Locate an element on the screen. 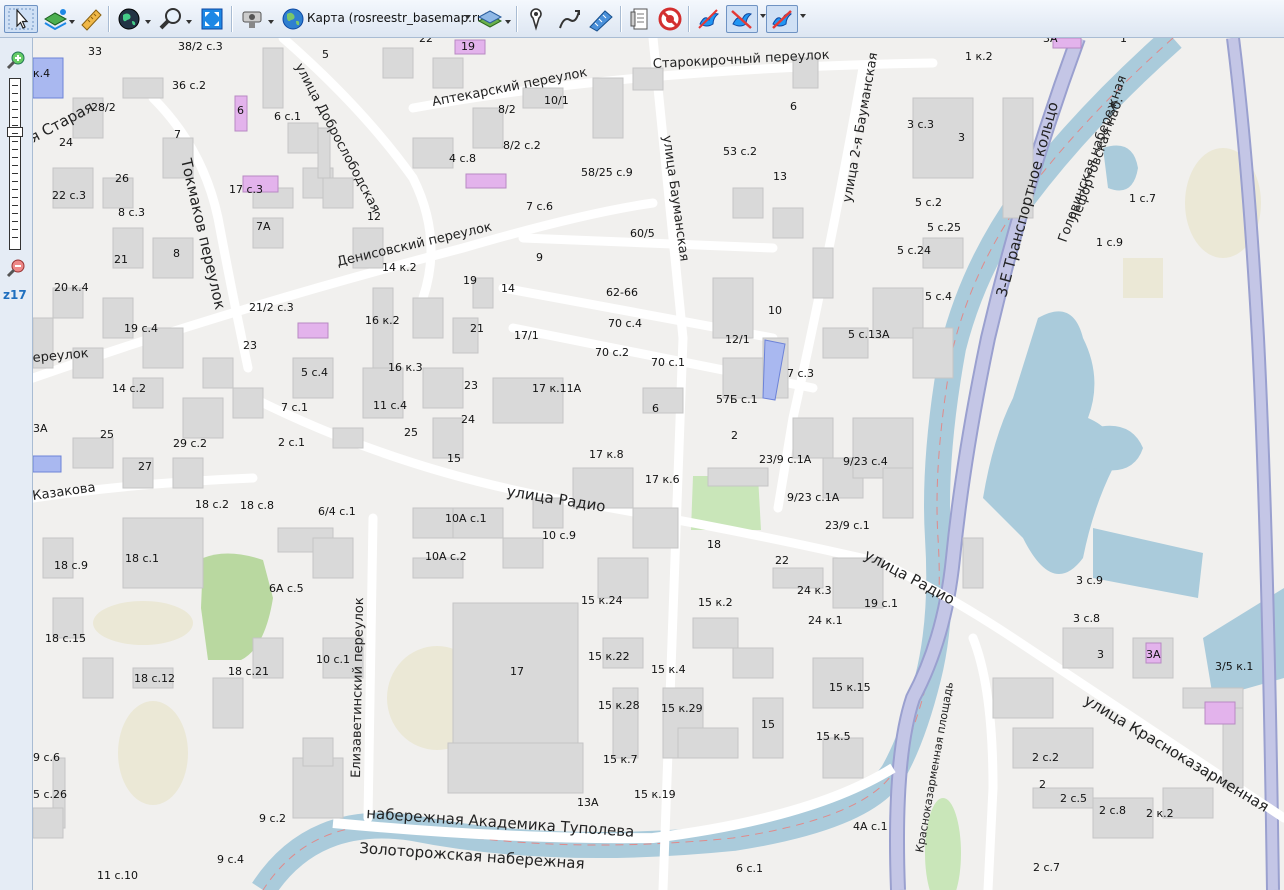 The height and width of the screenshot is (890, 1284). house-label: 15 к.22 is located at coordinates (609, 656).